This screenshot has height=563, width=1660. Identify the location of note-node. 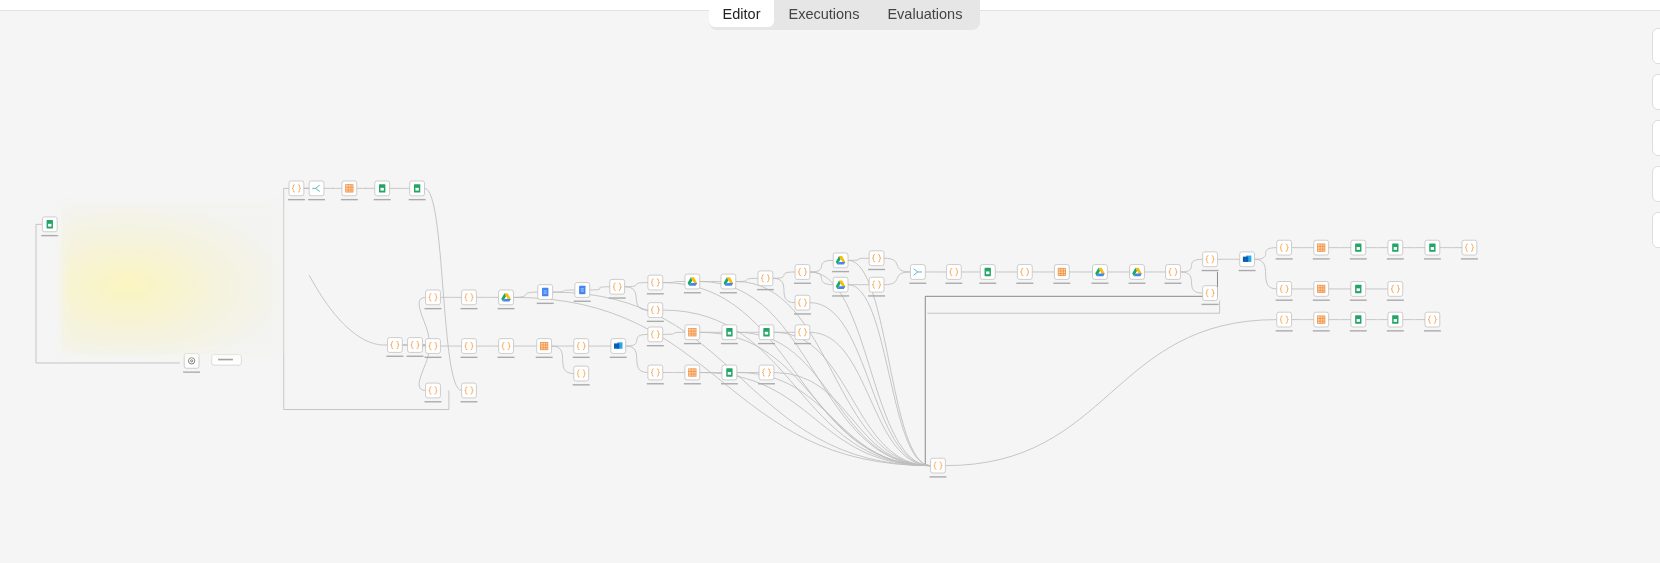
(226, 360).